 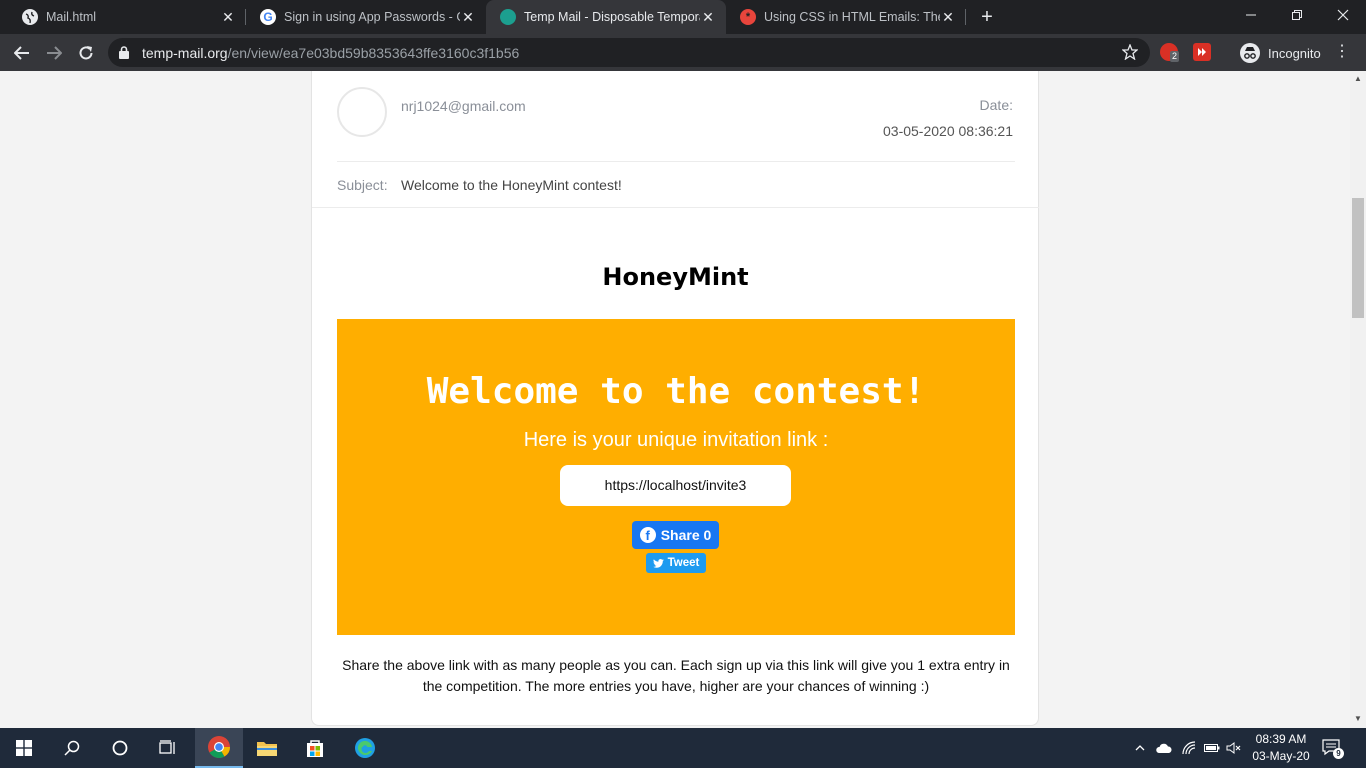 I want to click on volume-muted-icon, so click(x=1234, y=748).